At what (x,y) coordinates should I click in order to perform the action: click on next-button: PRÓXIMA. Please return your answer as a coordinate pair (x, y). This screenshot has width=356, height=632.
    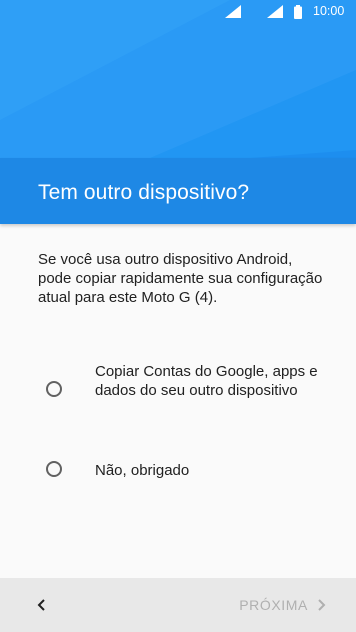
    Looking at the image, I should click on (282, 605).